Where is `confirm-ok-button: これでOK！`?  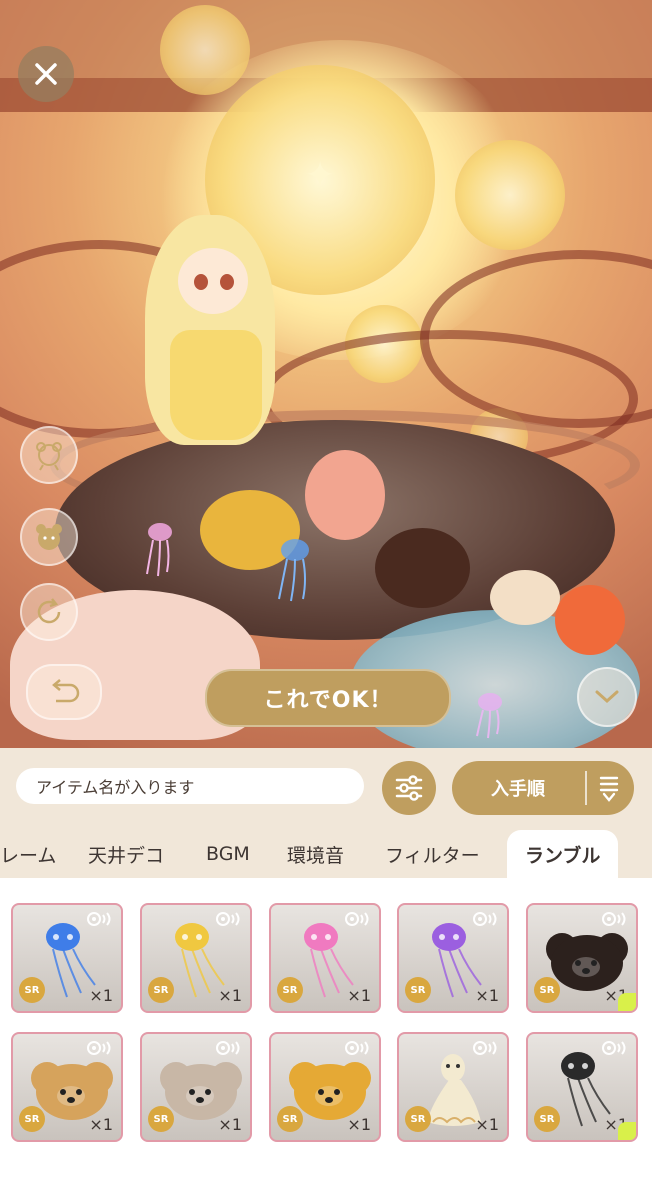
confirm-ok-button: これでOK！ is located at coordinates (328, 698).